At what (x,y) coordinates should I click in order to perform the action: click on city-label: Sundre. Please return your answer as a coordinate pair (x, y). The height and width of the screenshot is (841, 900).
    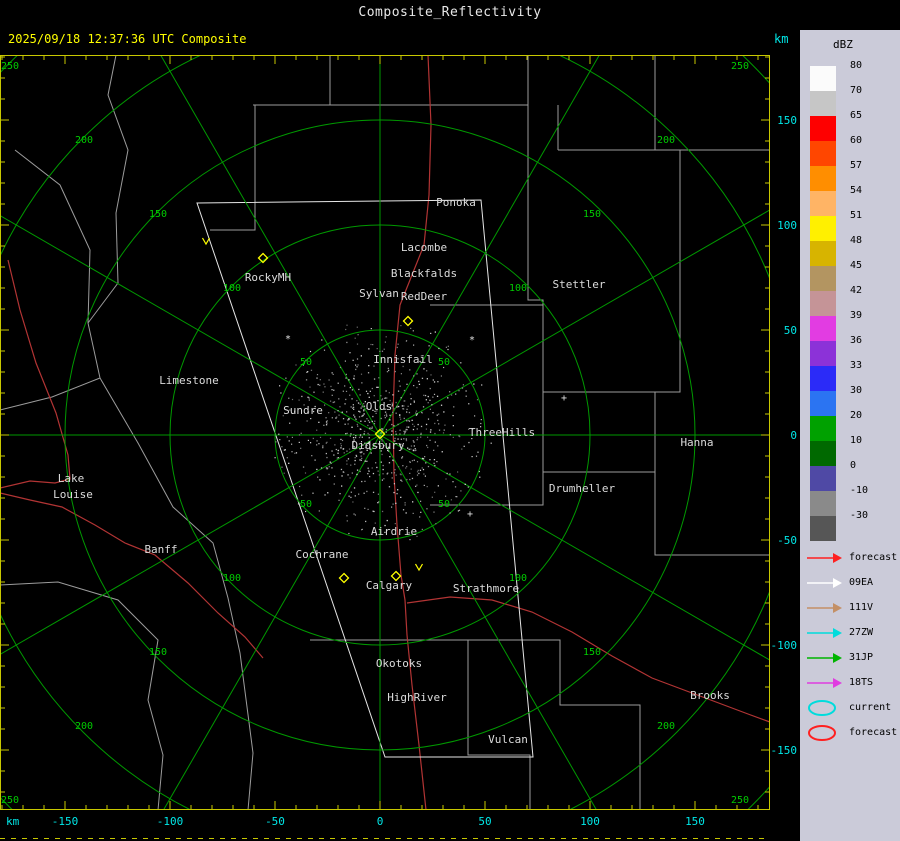
    Looking at the image, I should click on (303, 410).